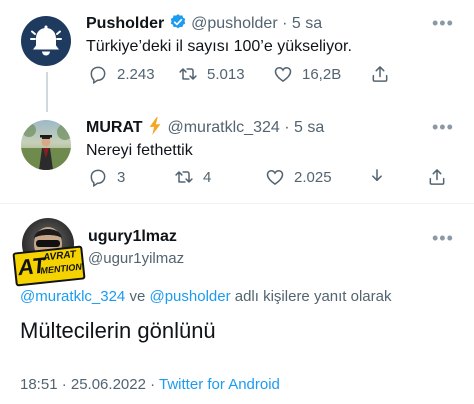 This screenshot has width=474, height=404. I want to click on reply-context-and: ve, so click(137, 296).